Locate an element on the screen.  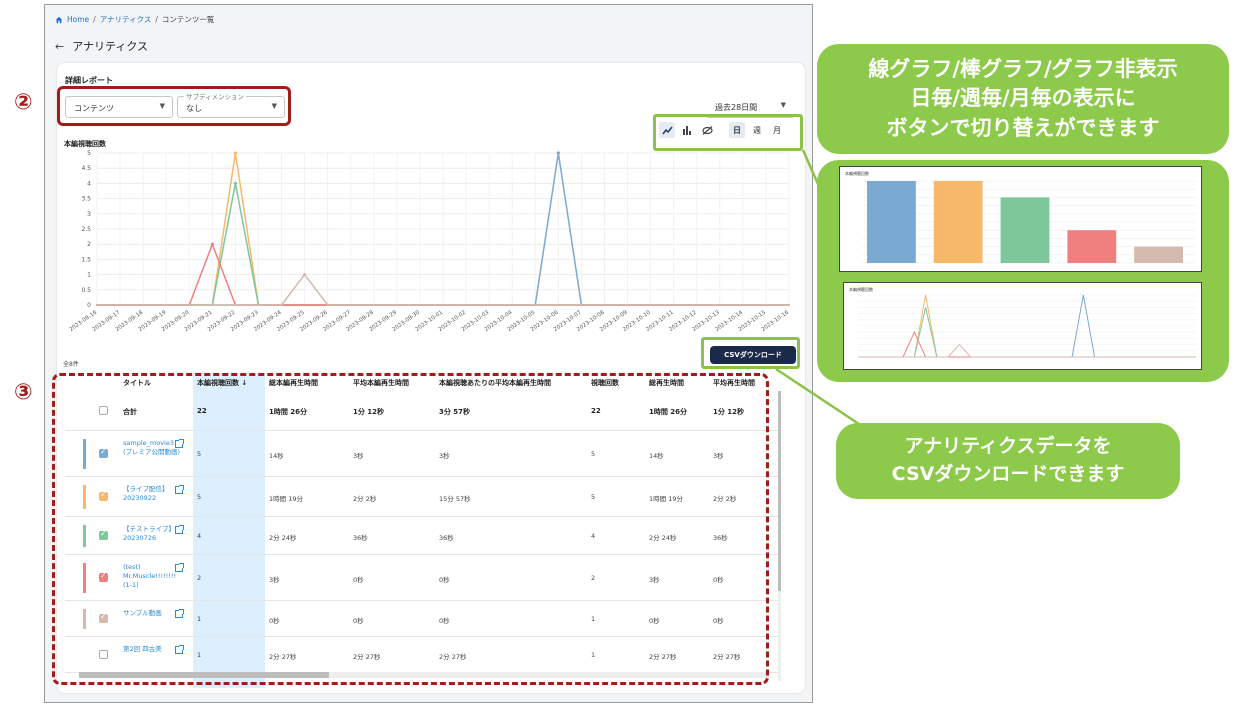
line-chart-preview: 本編視聴回数 is located at coordinates (1022, 326).